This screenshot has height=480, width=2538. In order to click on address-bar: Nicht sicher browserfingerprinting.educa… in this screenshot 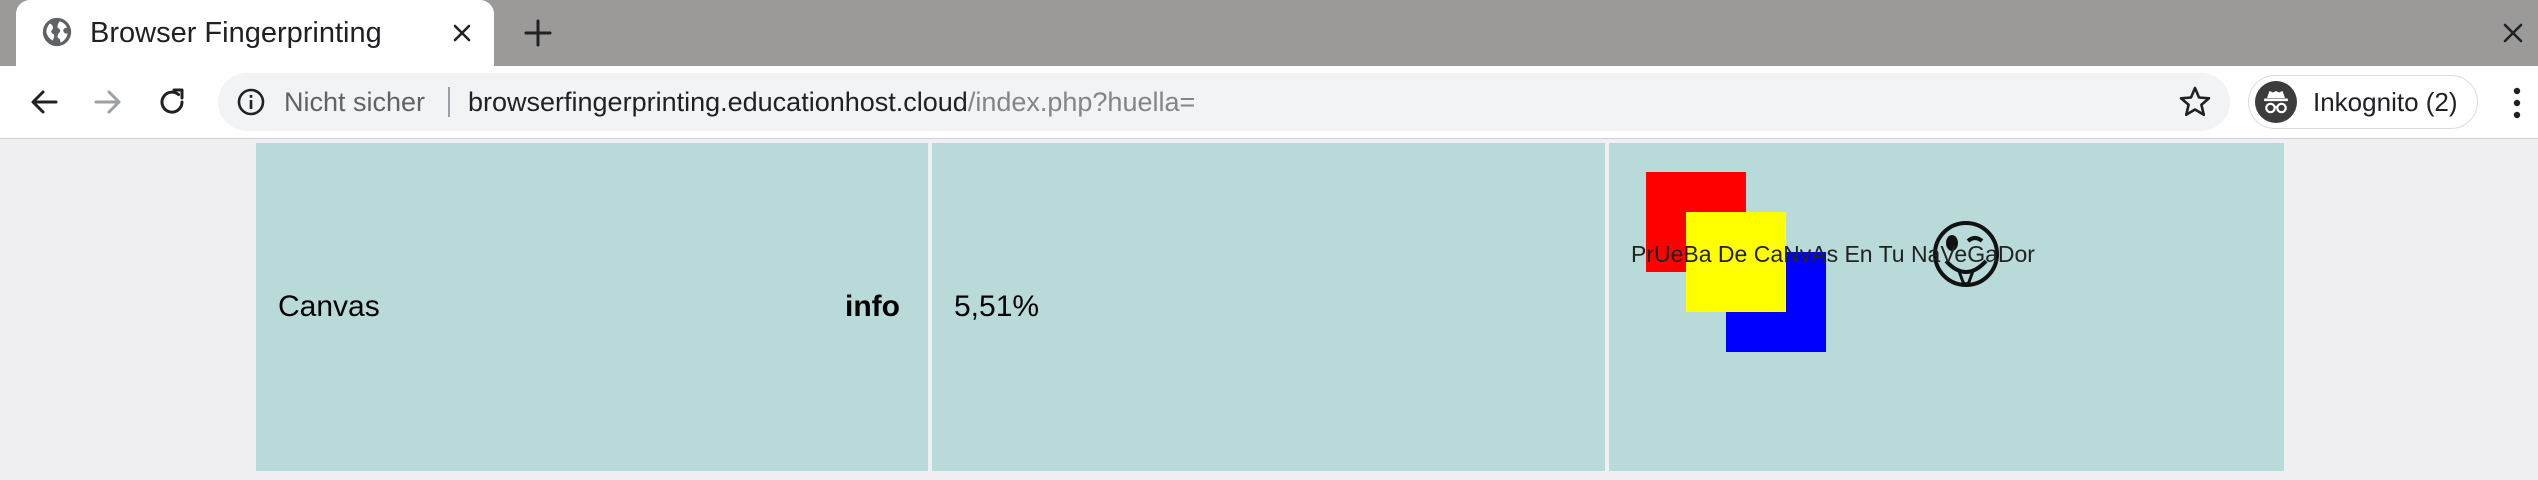, I will do `click(1224, 102)`.